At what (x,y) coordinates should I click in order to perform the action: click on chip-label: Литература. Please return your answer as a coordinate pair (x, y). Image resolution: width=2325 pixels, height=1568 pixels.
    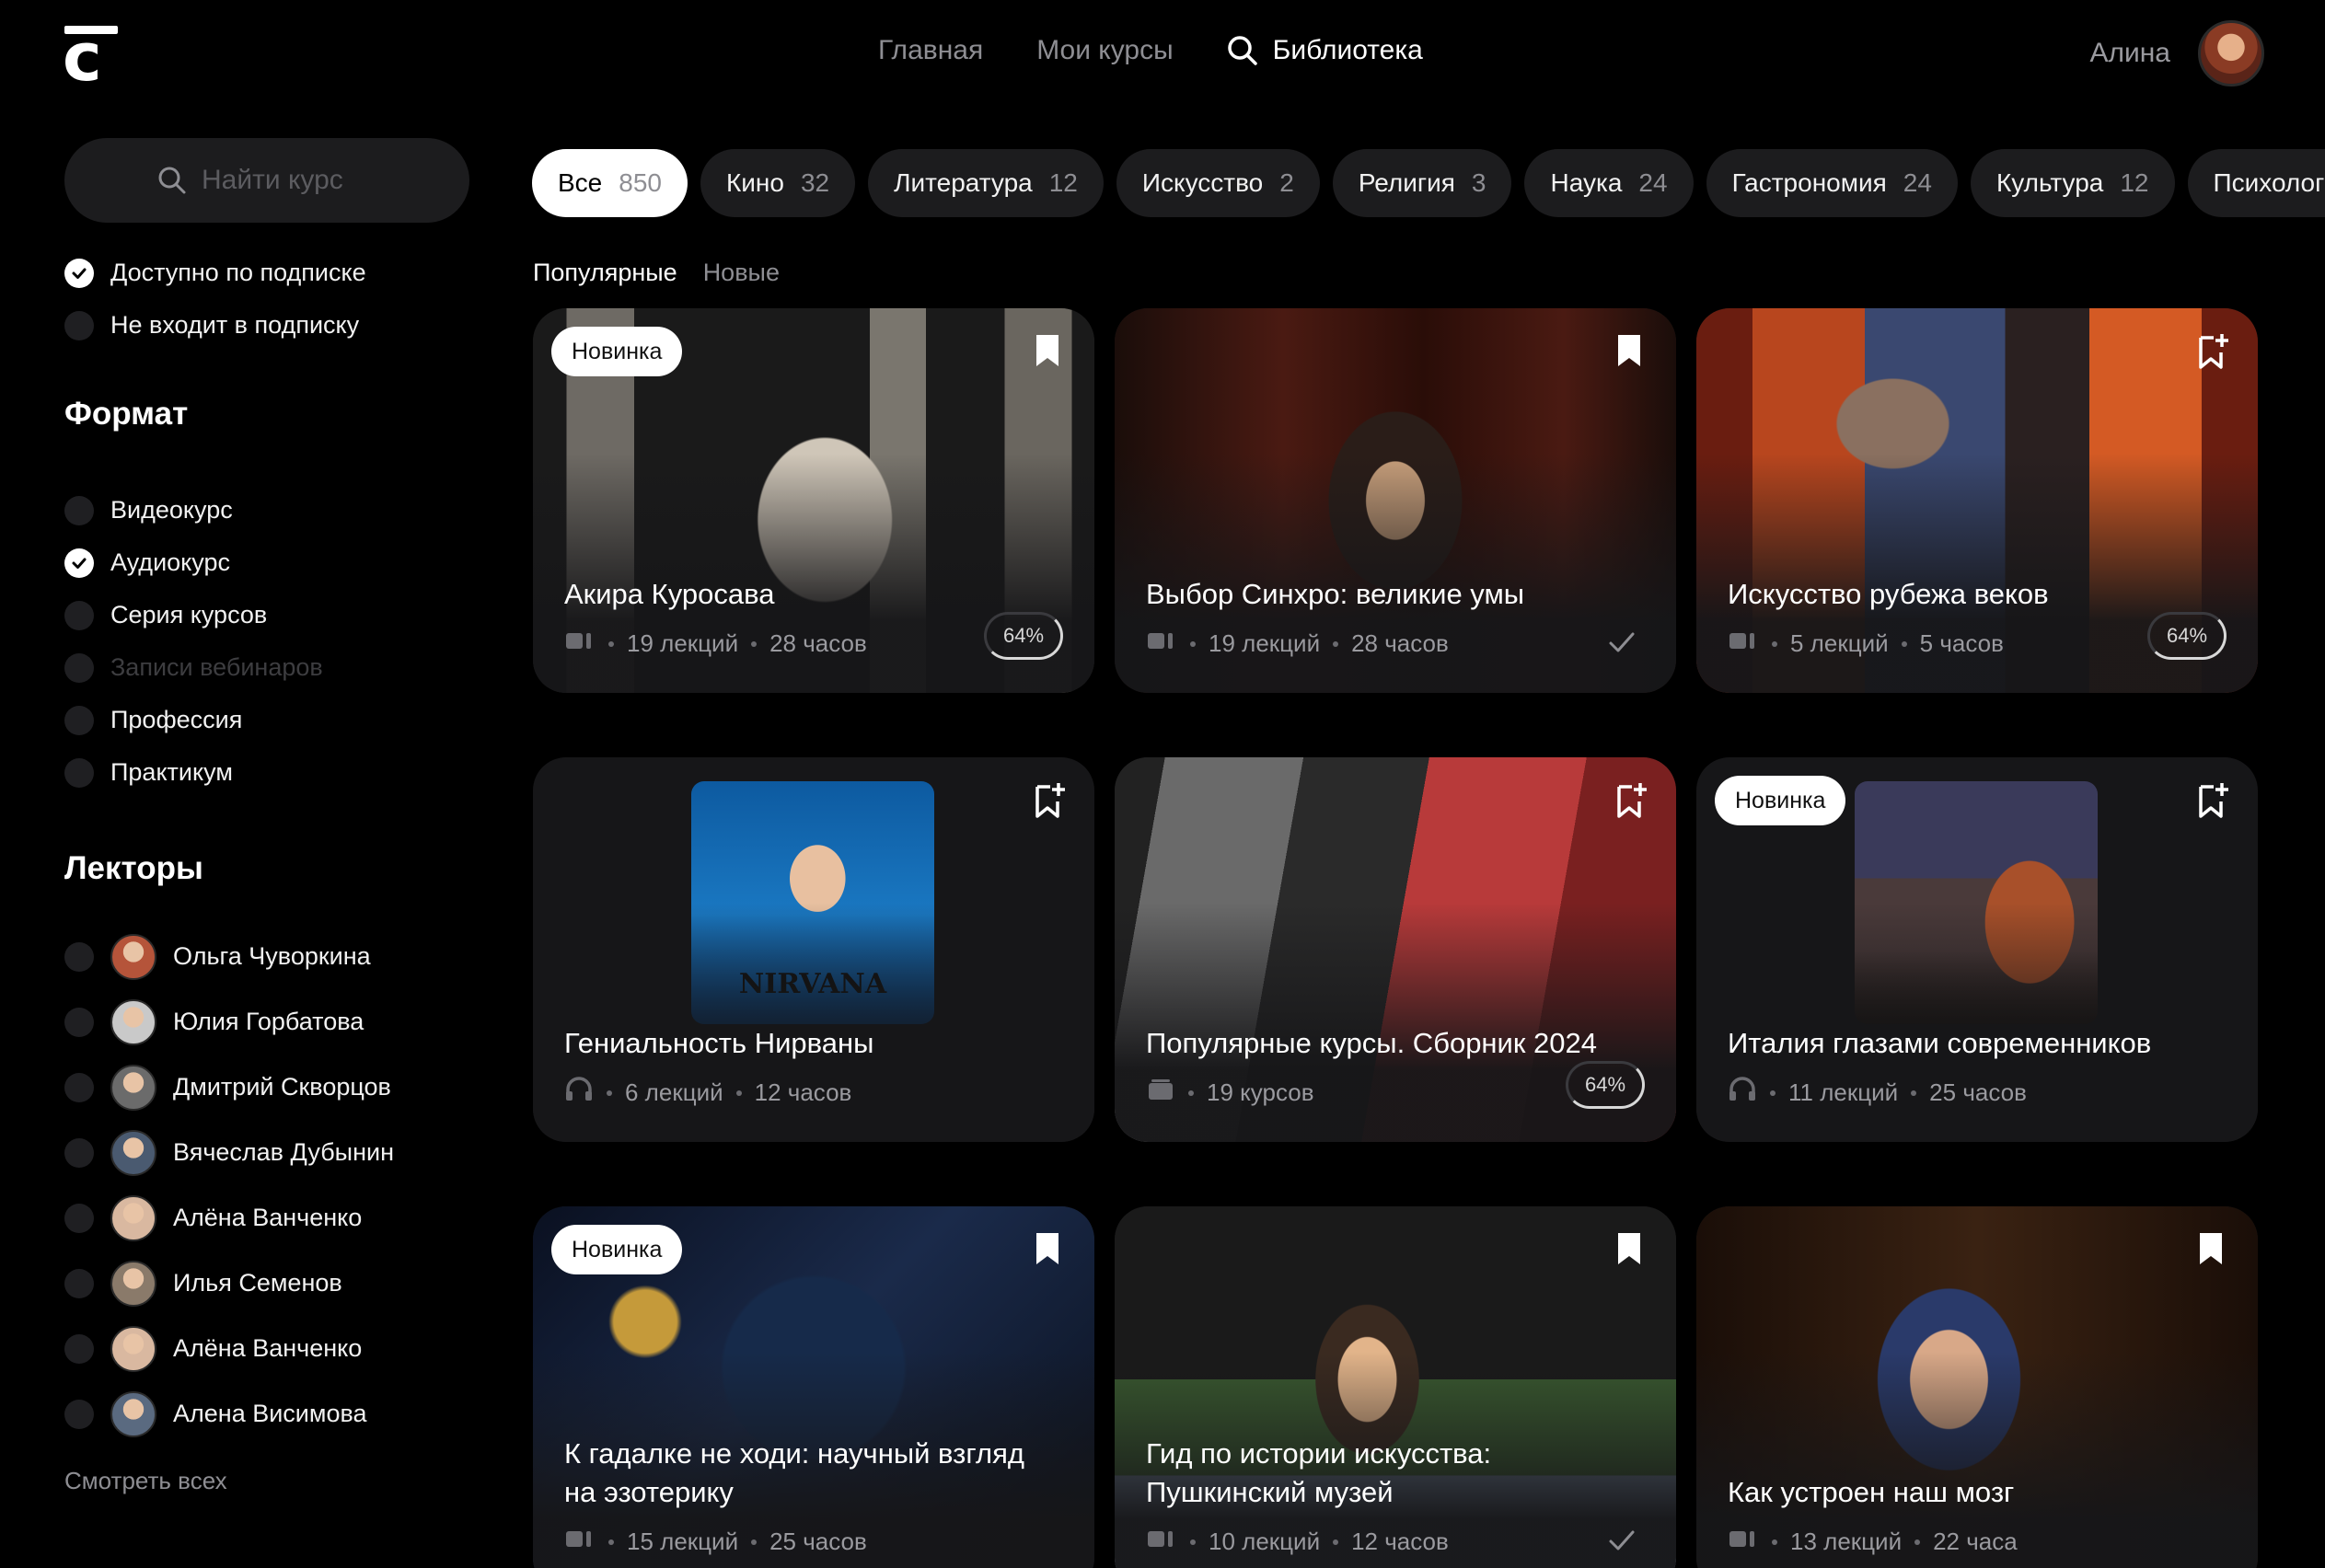
    Looking at the image, I should click on (963, 182).